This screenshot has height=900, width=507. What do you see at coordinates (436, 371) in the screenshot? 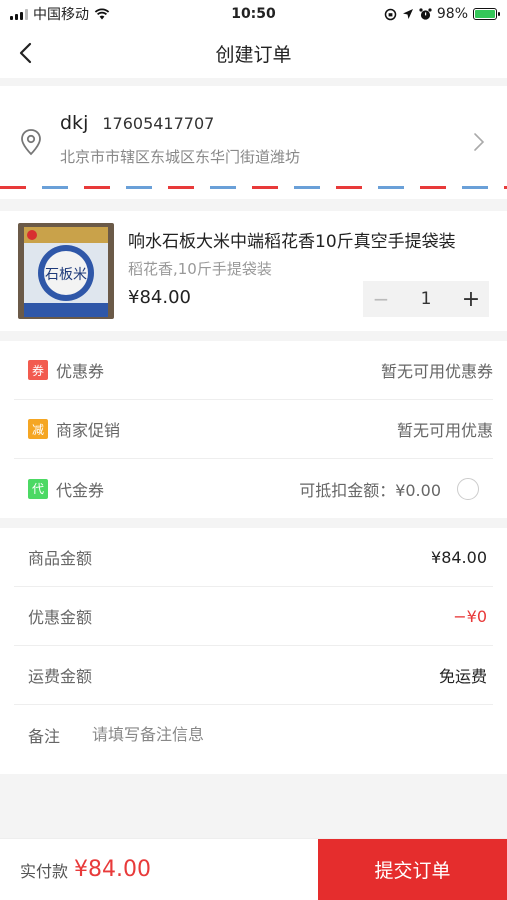
I see `coupon-value: 暂无可用优惠券` at bounding box center [436, 371].